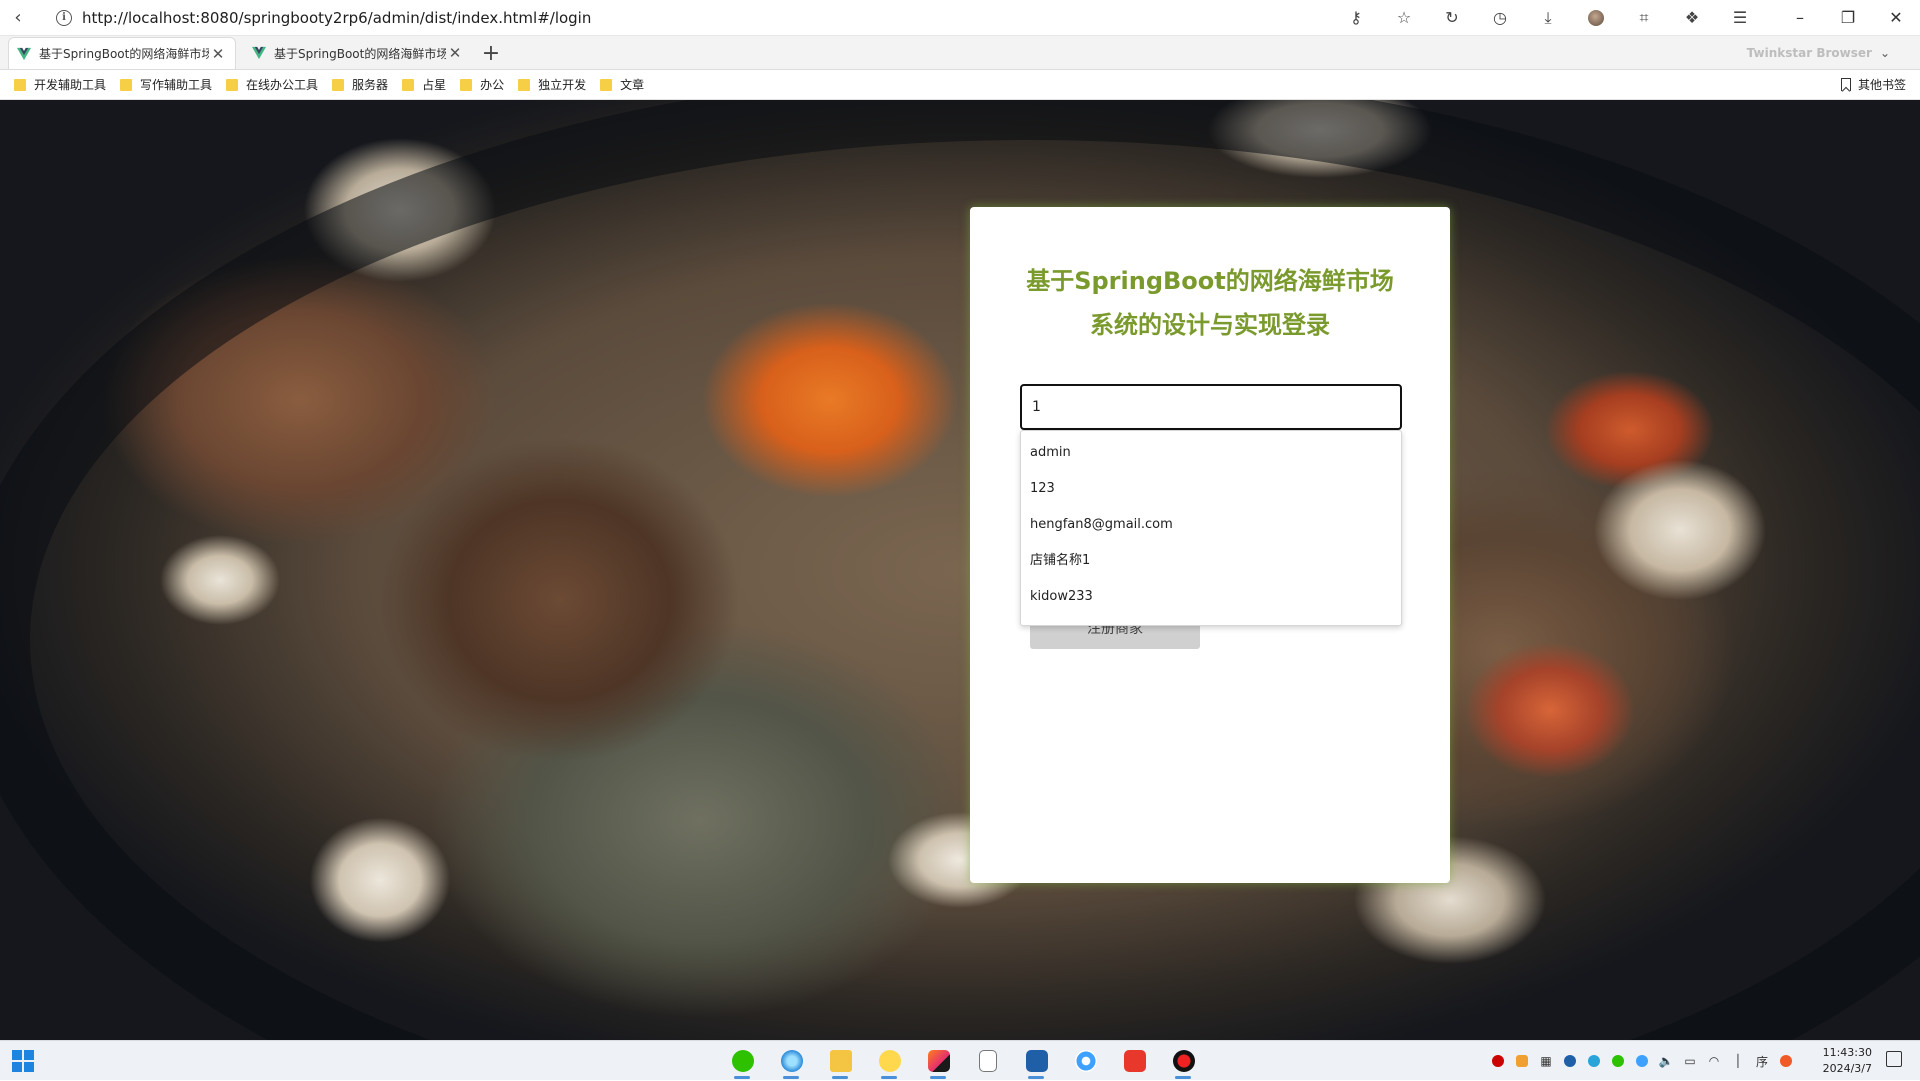  What do you see at coordinates (1210, 303) in the screenshot?
I see `page-title: 基于SpringBoot的网络海鲜市场 系统的设计与实现登录` at bounding box center [1210, 303].